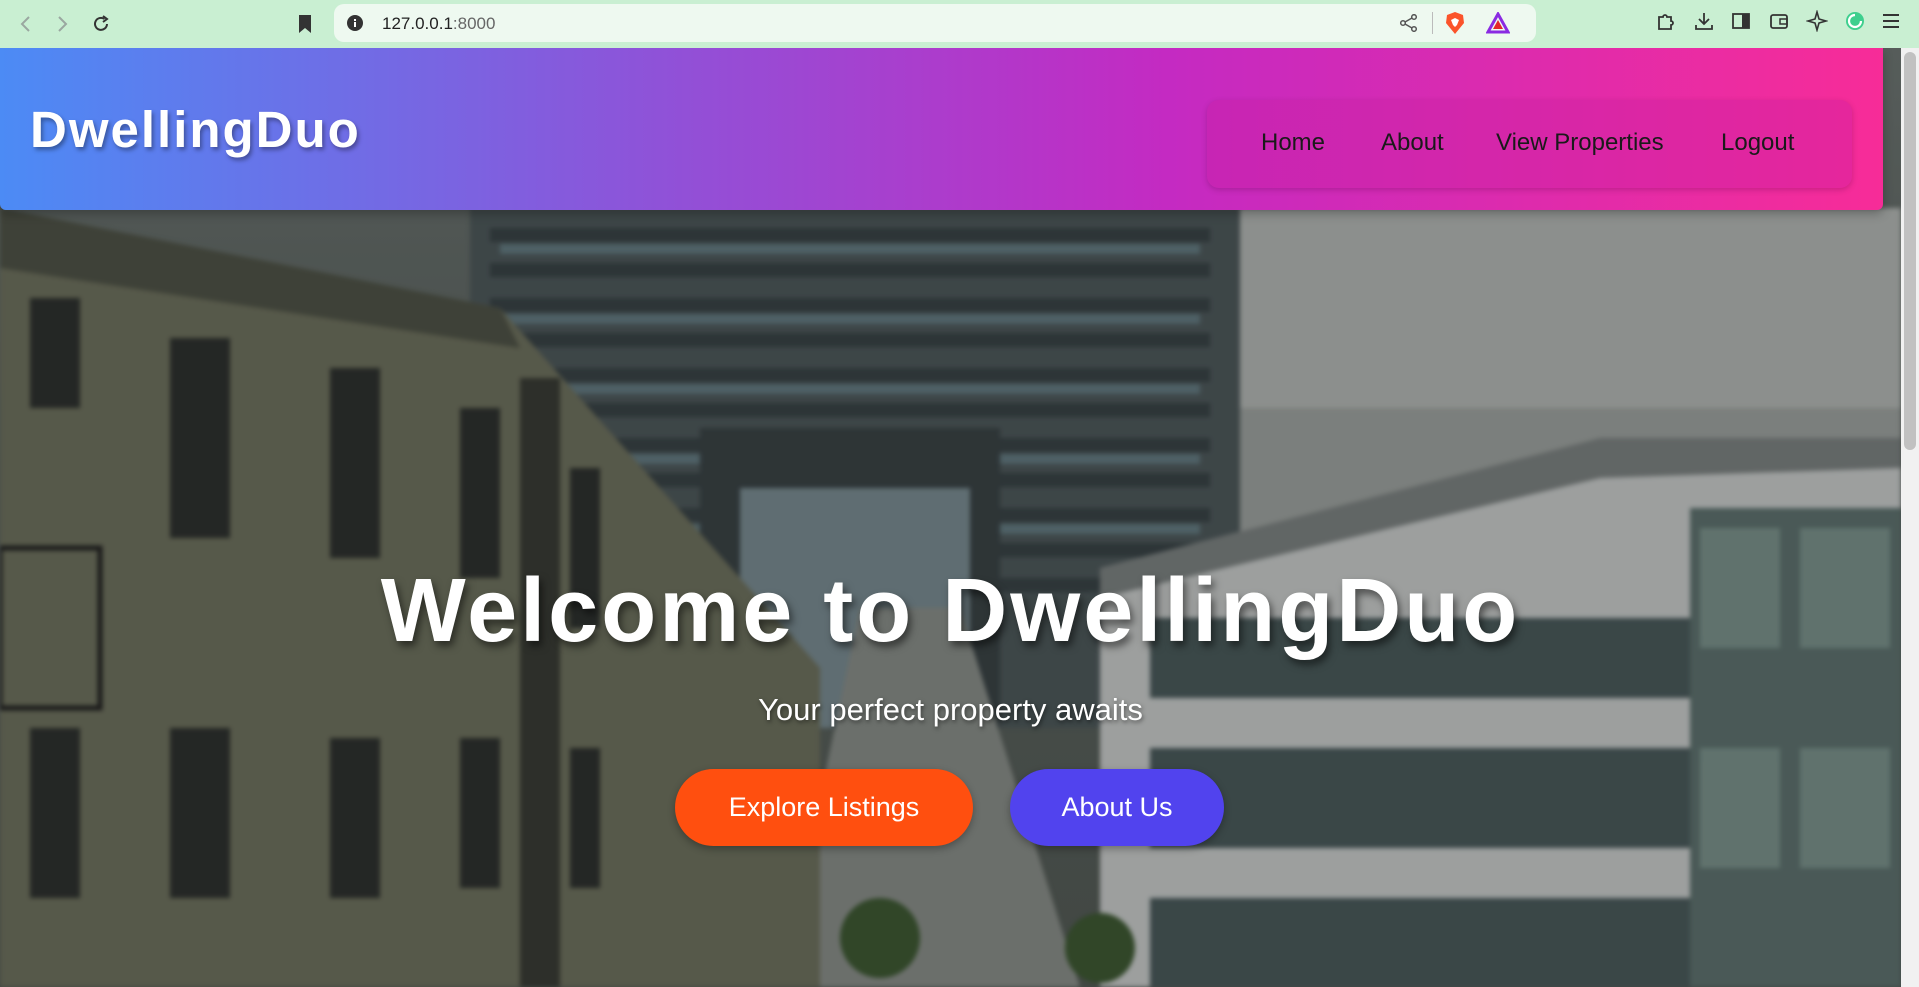 The width and height of the screenshot is (1919, 987). What do you see at coordinates (1580, 143) in the screenshot?
I see `nav-view-properties: View Properties` at bounding box center [1580, 143].